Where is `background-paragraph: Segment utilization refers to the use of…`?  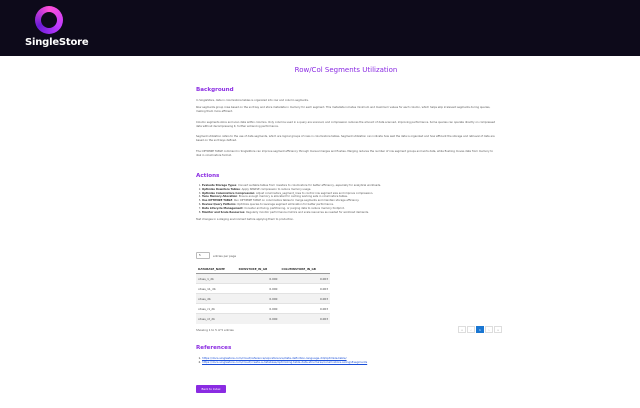 background-paragraph: Segment utilization refers to the use of… is located at coordinates (345, 138).